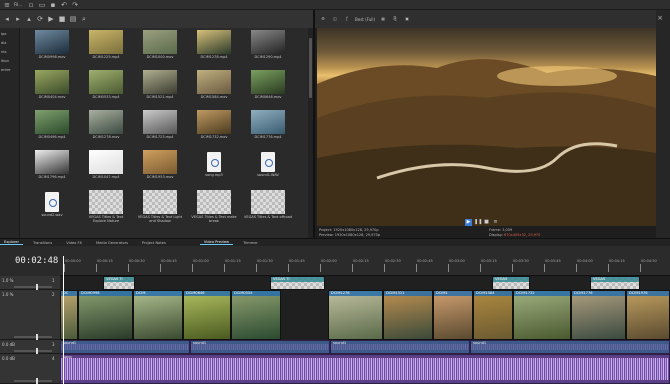  I want to click on video-clip: DCIM, so click(158, 315).